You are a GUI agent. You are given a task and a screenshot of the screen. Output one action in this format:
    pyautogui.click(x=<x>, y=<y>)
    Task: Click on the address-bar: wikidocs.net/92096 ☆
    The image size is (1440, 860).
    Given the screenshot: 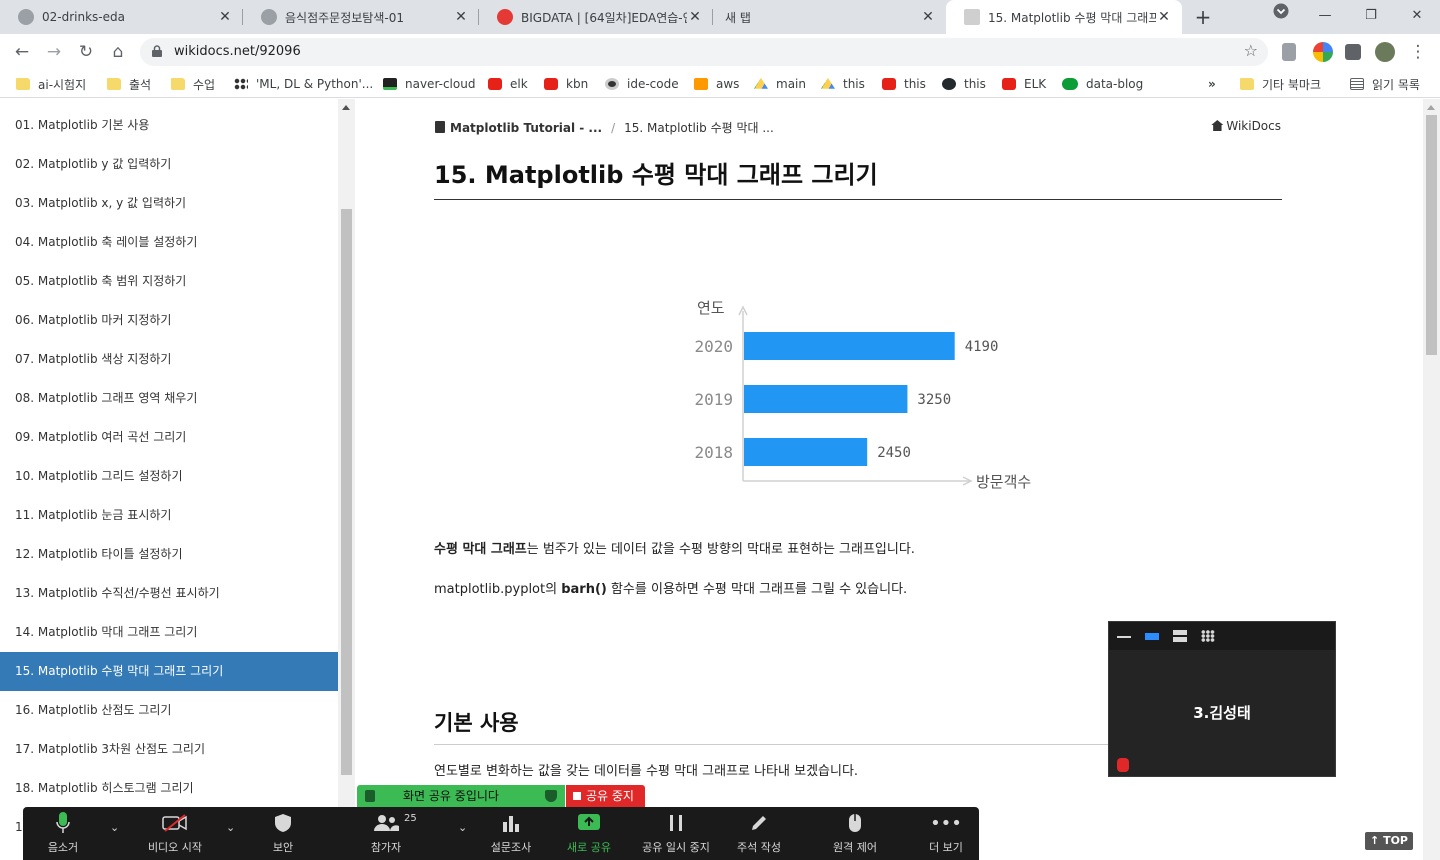 What is the action you would take?
    pyautogui.click(x=704, y=52)
    